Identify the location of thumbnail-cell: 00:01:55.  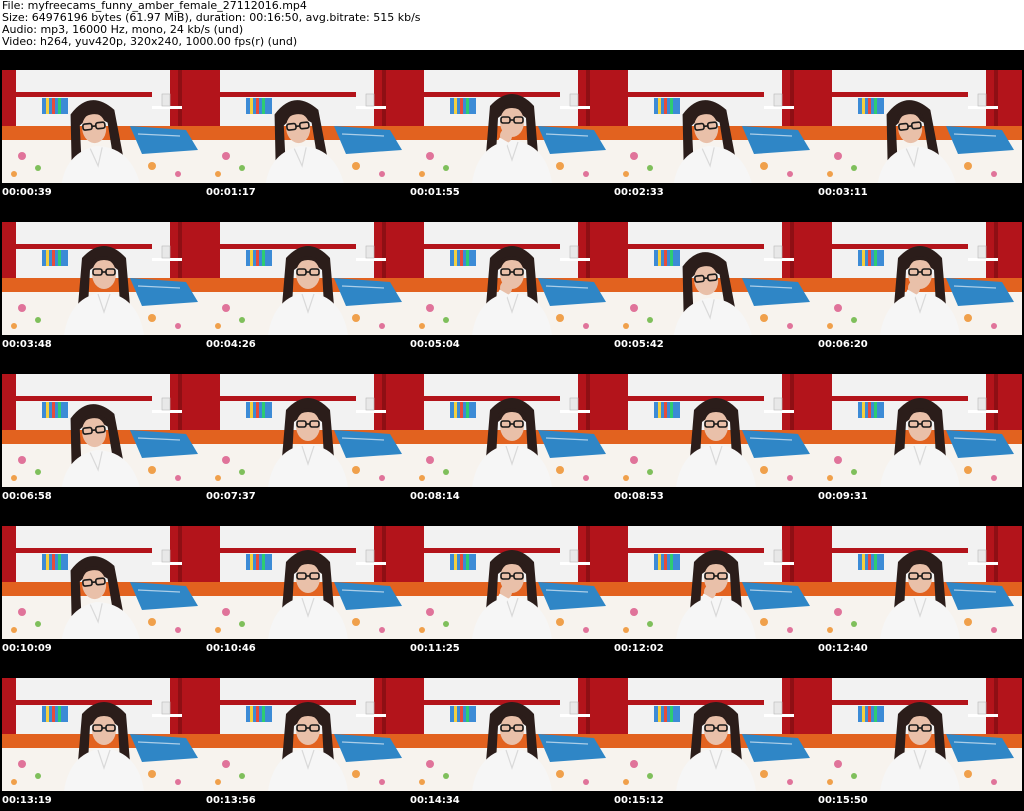
(512, 126).